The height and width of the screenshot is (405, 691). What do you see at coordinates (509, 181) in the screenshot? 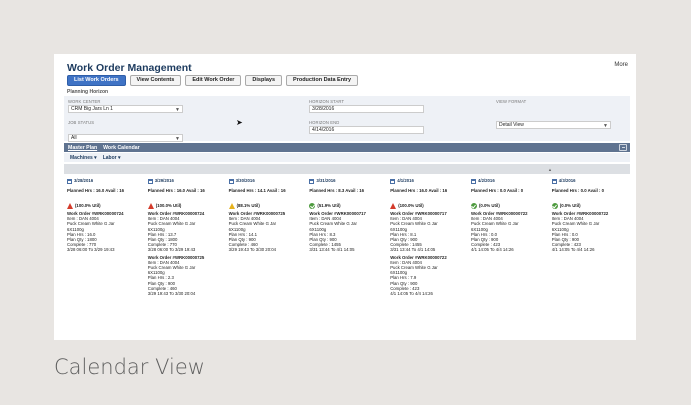
I see `day-header: 4/2/2016` at bounding box center [509, 181].